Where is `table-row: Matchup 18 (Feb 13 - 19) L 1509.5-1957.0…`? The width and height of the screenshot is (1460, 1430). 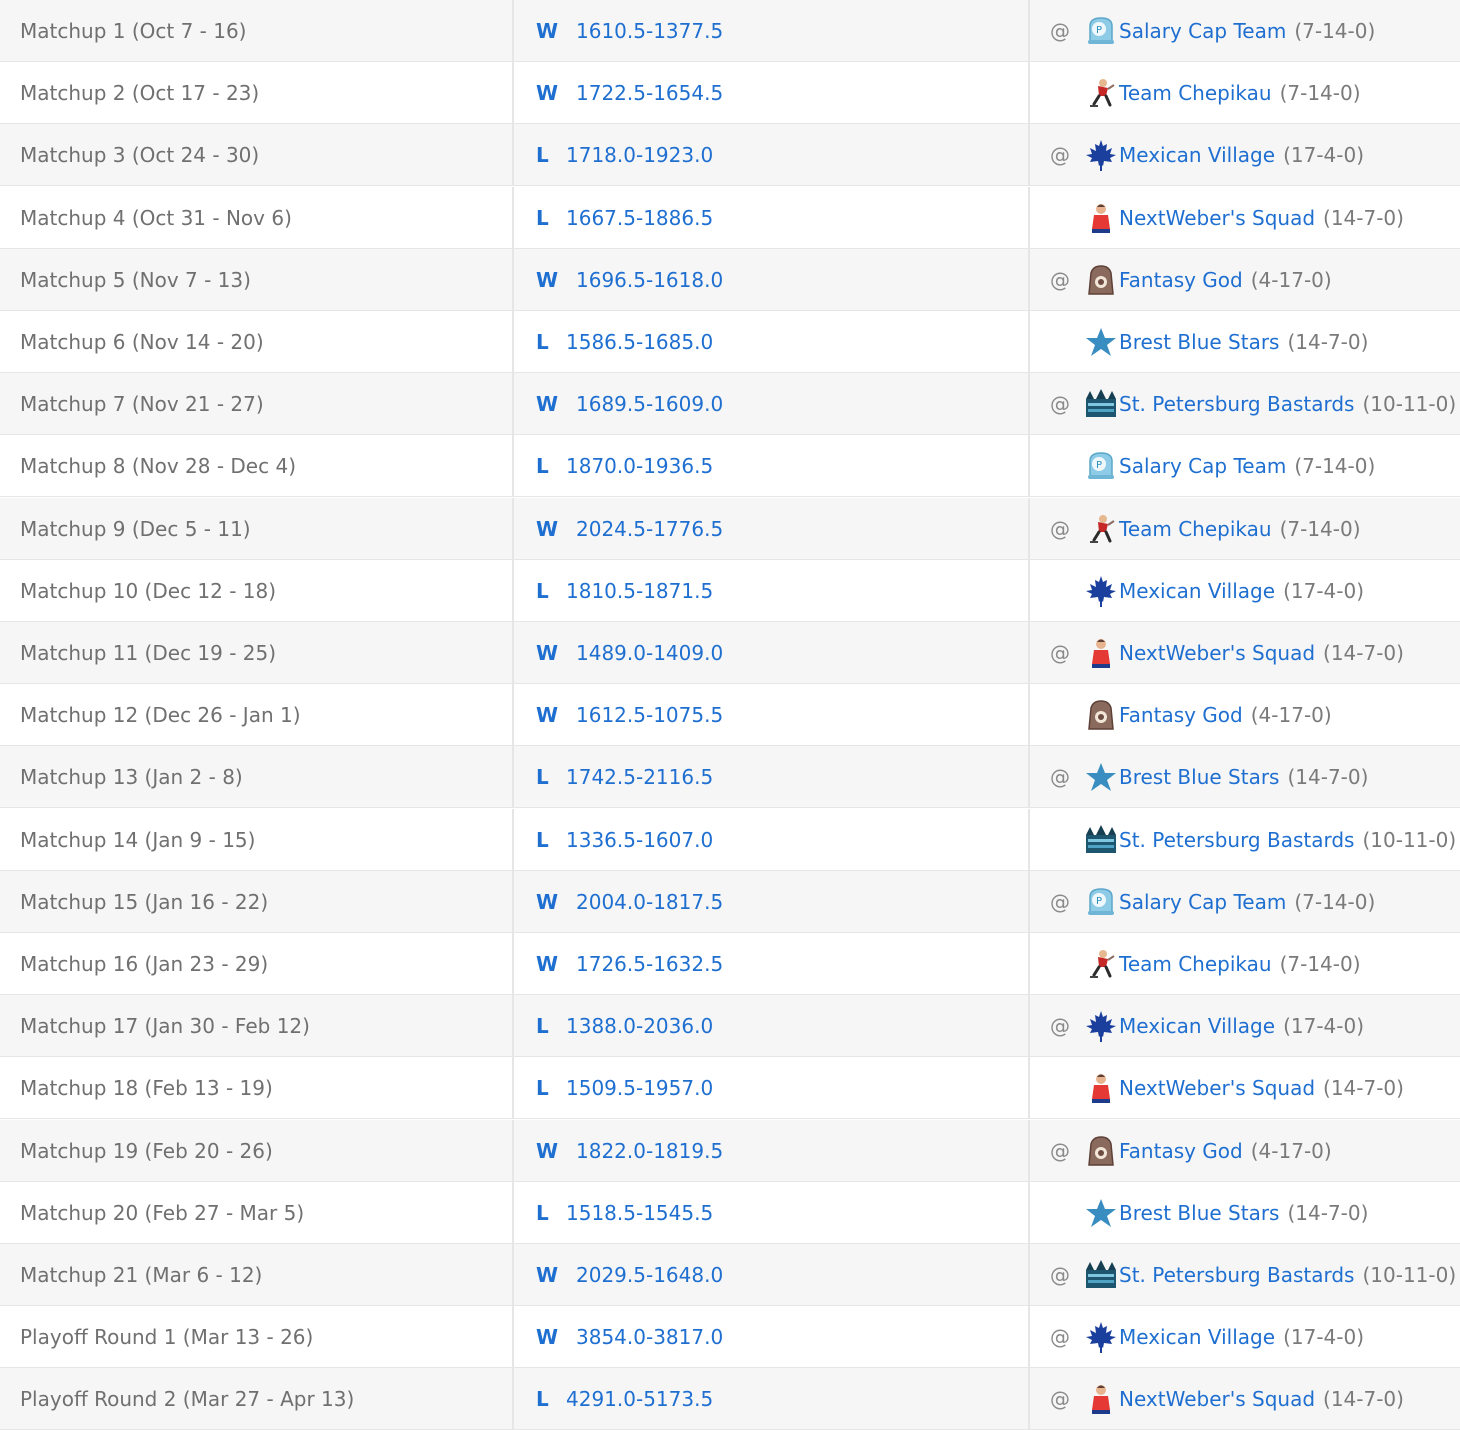 table-row: Matchup 18 (Feb 13 - 19) L 1509.5-1957.0… is located at coordinates (730, 1088).